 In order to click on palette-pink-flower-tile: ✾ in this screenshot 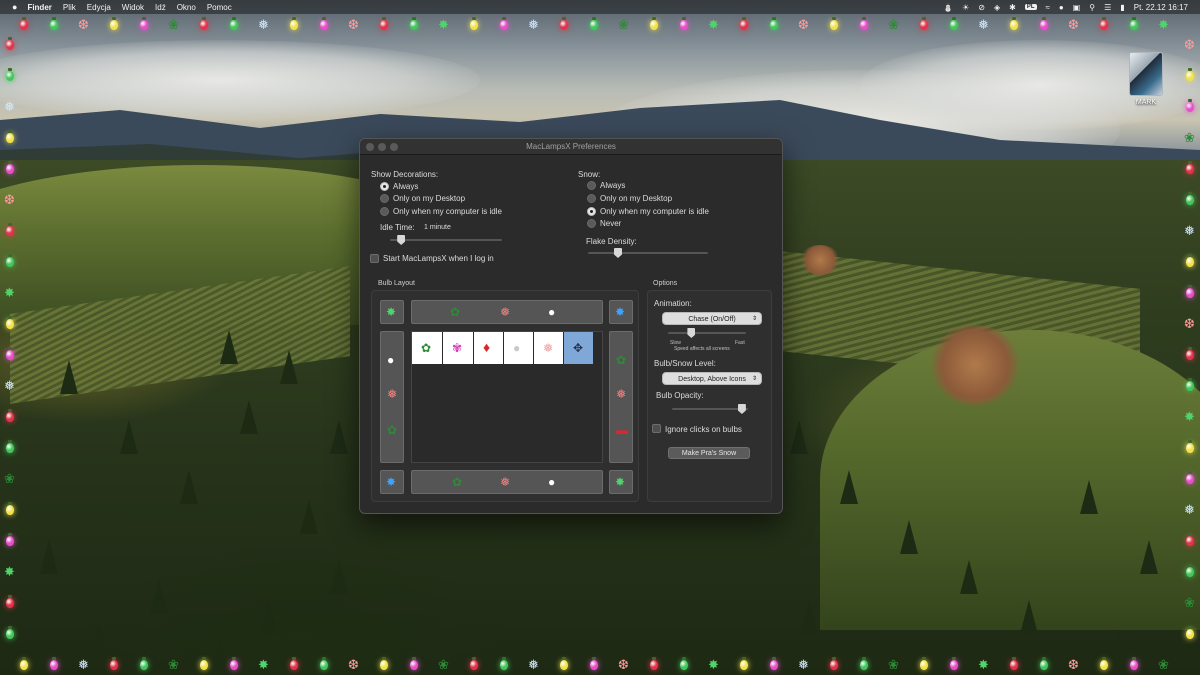, I will do `click(458, 348)`.